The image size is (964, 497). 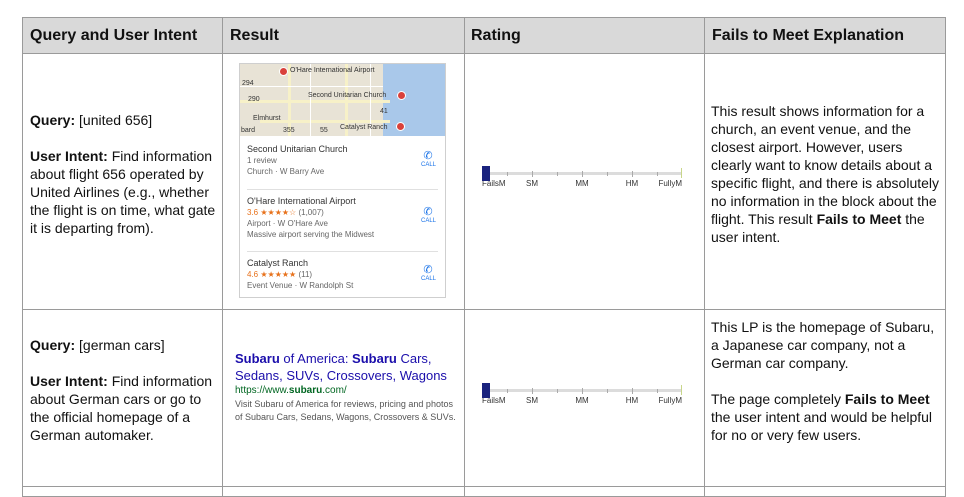 What do you see at coordinates (342, 189) in the screenshot?
I see `divider` at bounding box center [342, 189].